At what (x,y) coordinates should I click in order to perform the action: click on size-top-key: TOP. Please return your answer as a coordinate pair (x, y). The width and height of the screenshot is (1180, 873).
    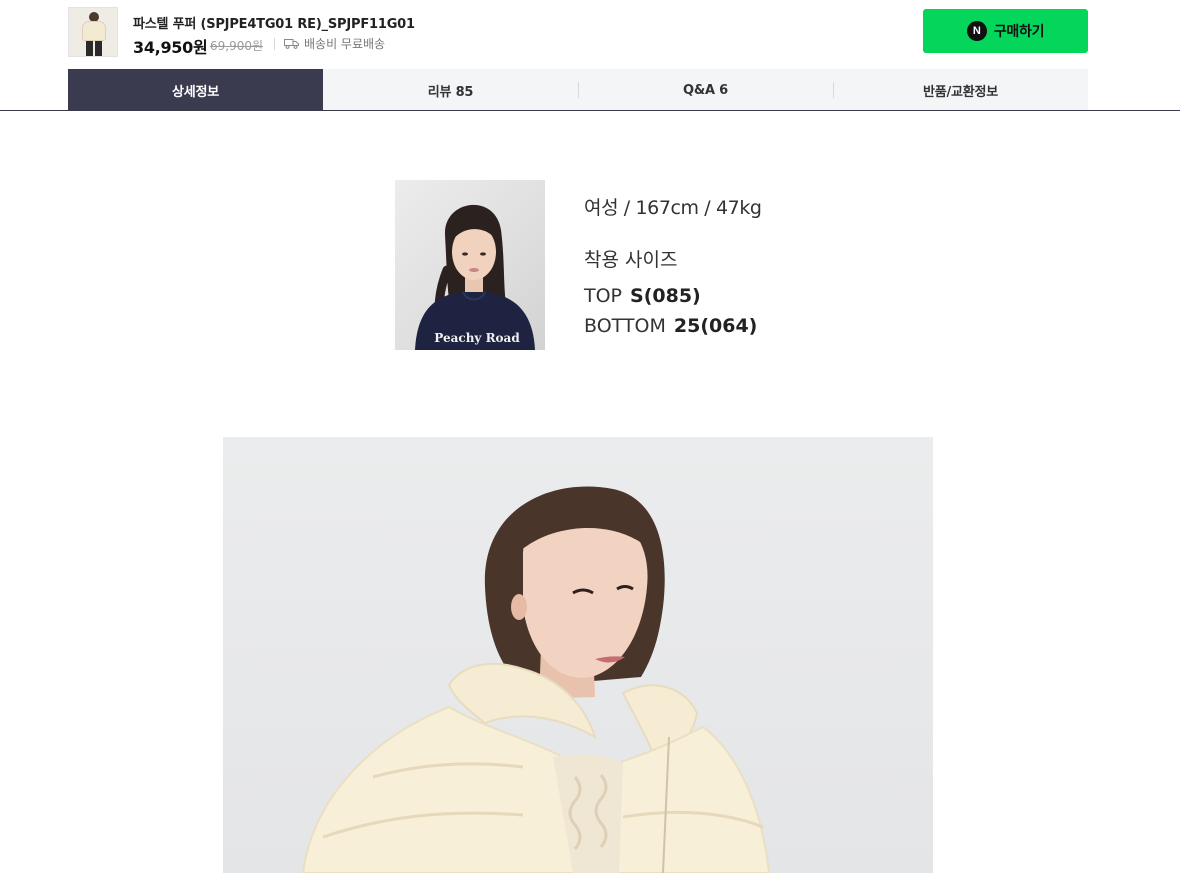
    Looking at the image, I should click on (603, 296).